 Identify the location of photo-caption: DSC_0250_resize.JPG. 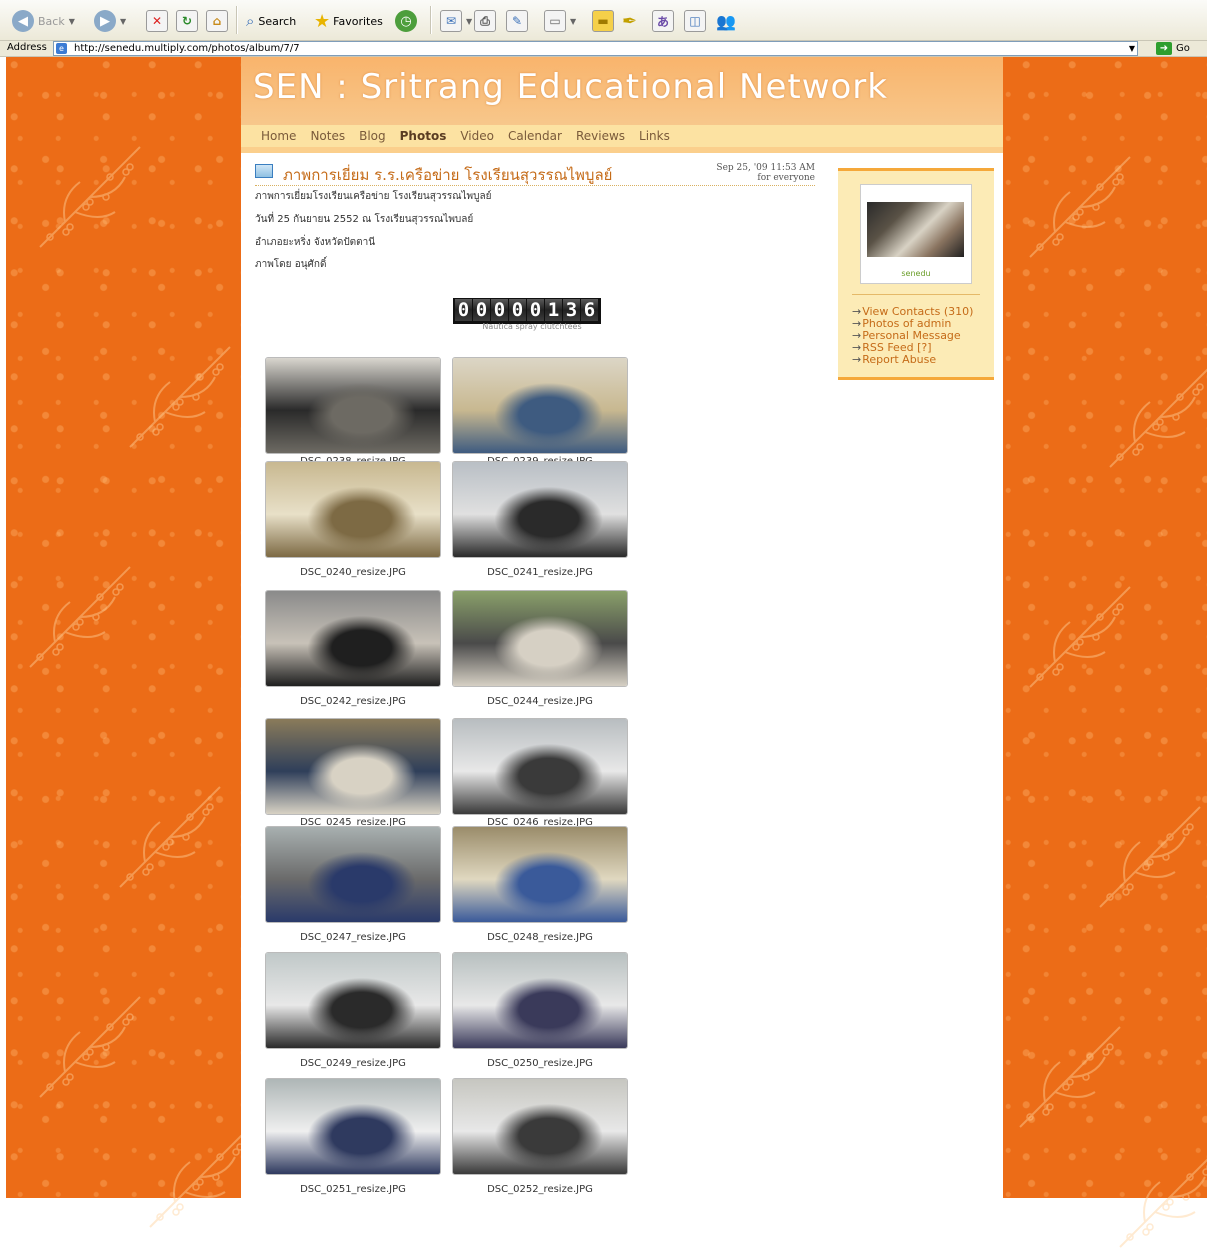
(540, 1063).